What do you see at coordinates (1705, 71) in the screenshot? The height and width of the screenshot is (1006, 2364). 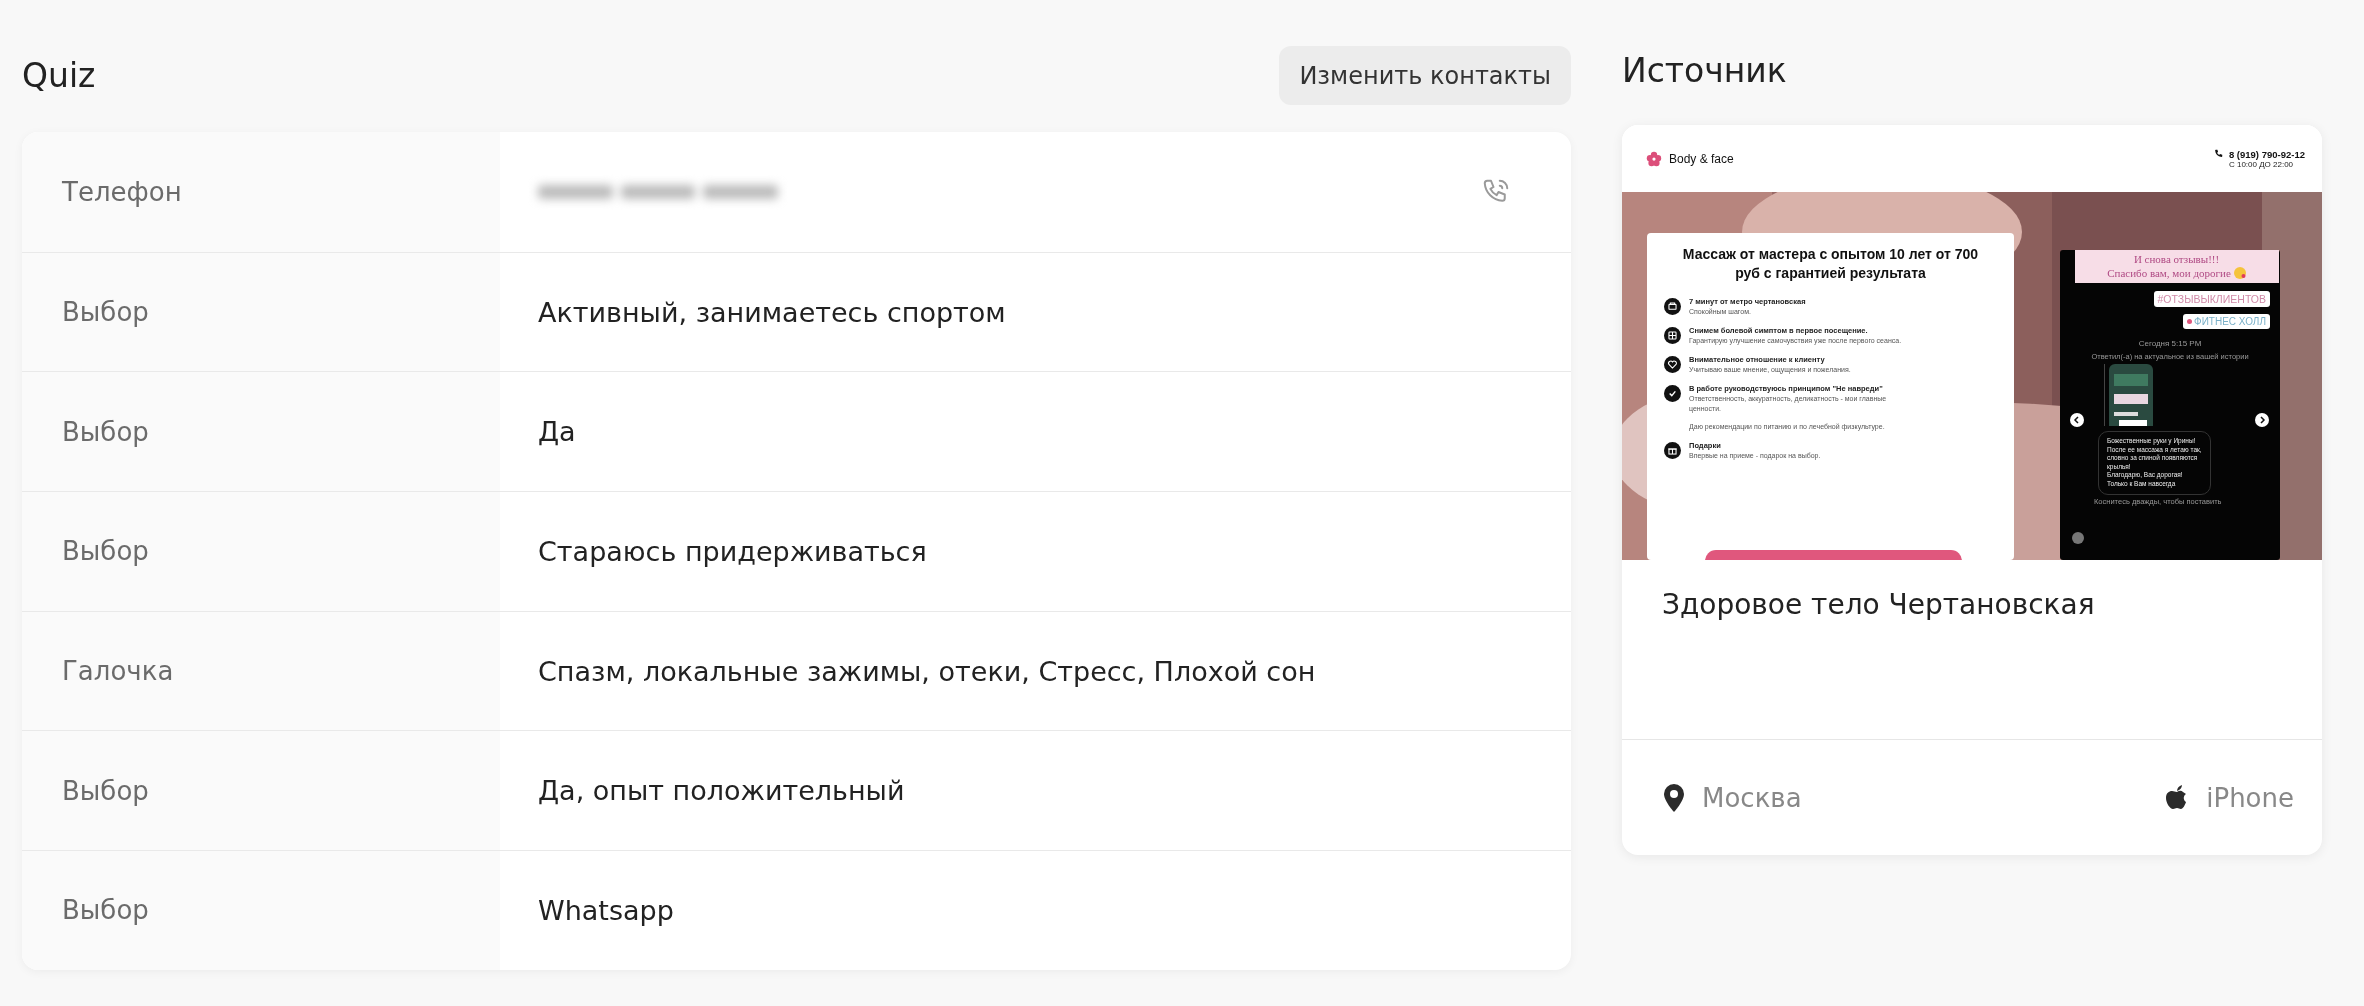 I see `section-title: Источник` at bounding box center [1705, 71].